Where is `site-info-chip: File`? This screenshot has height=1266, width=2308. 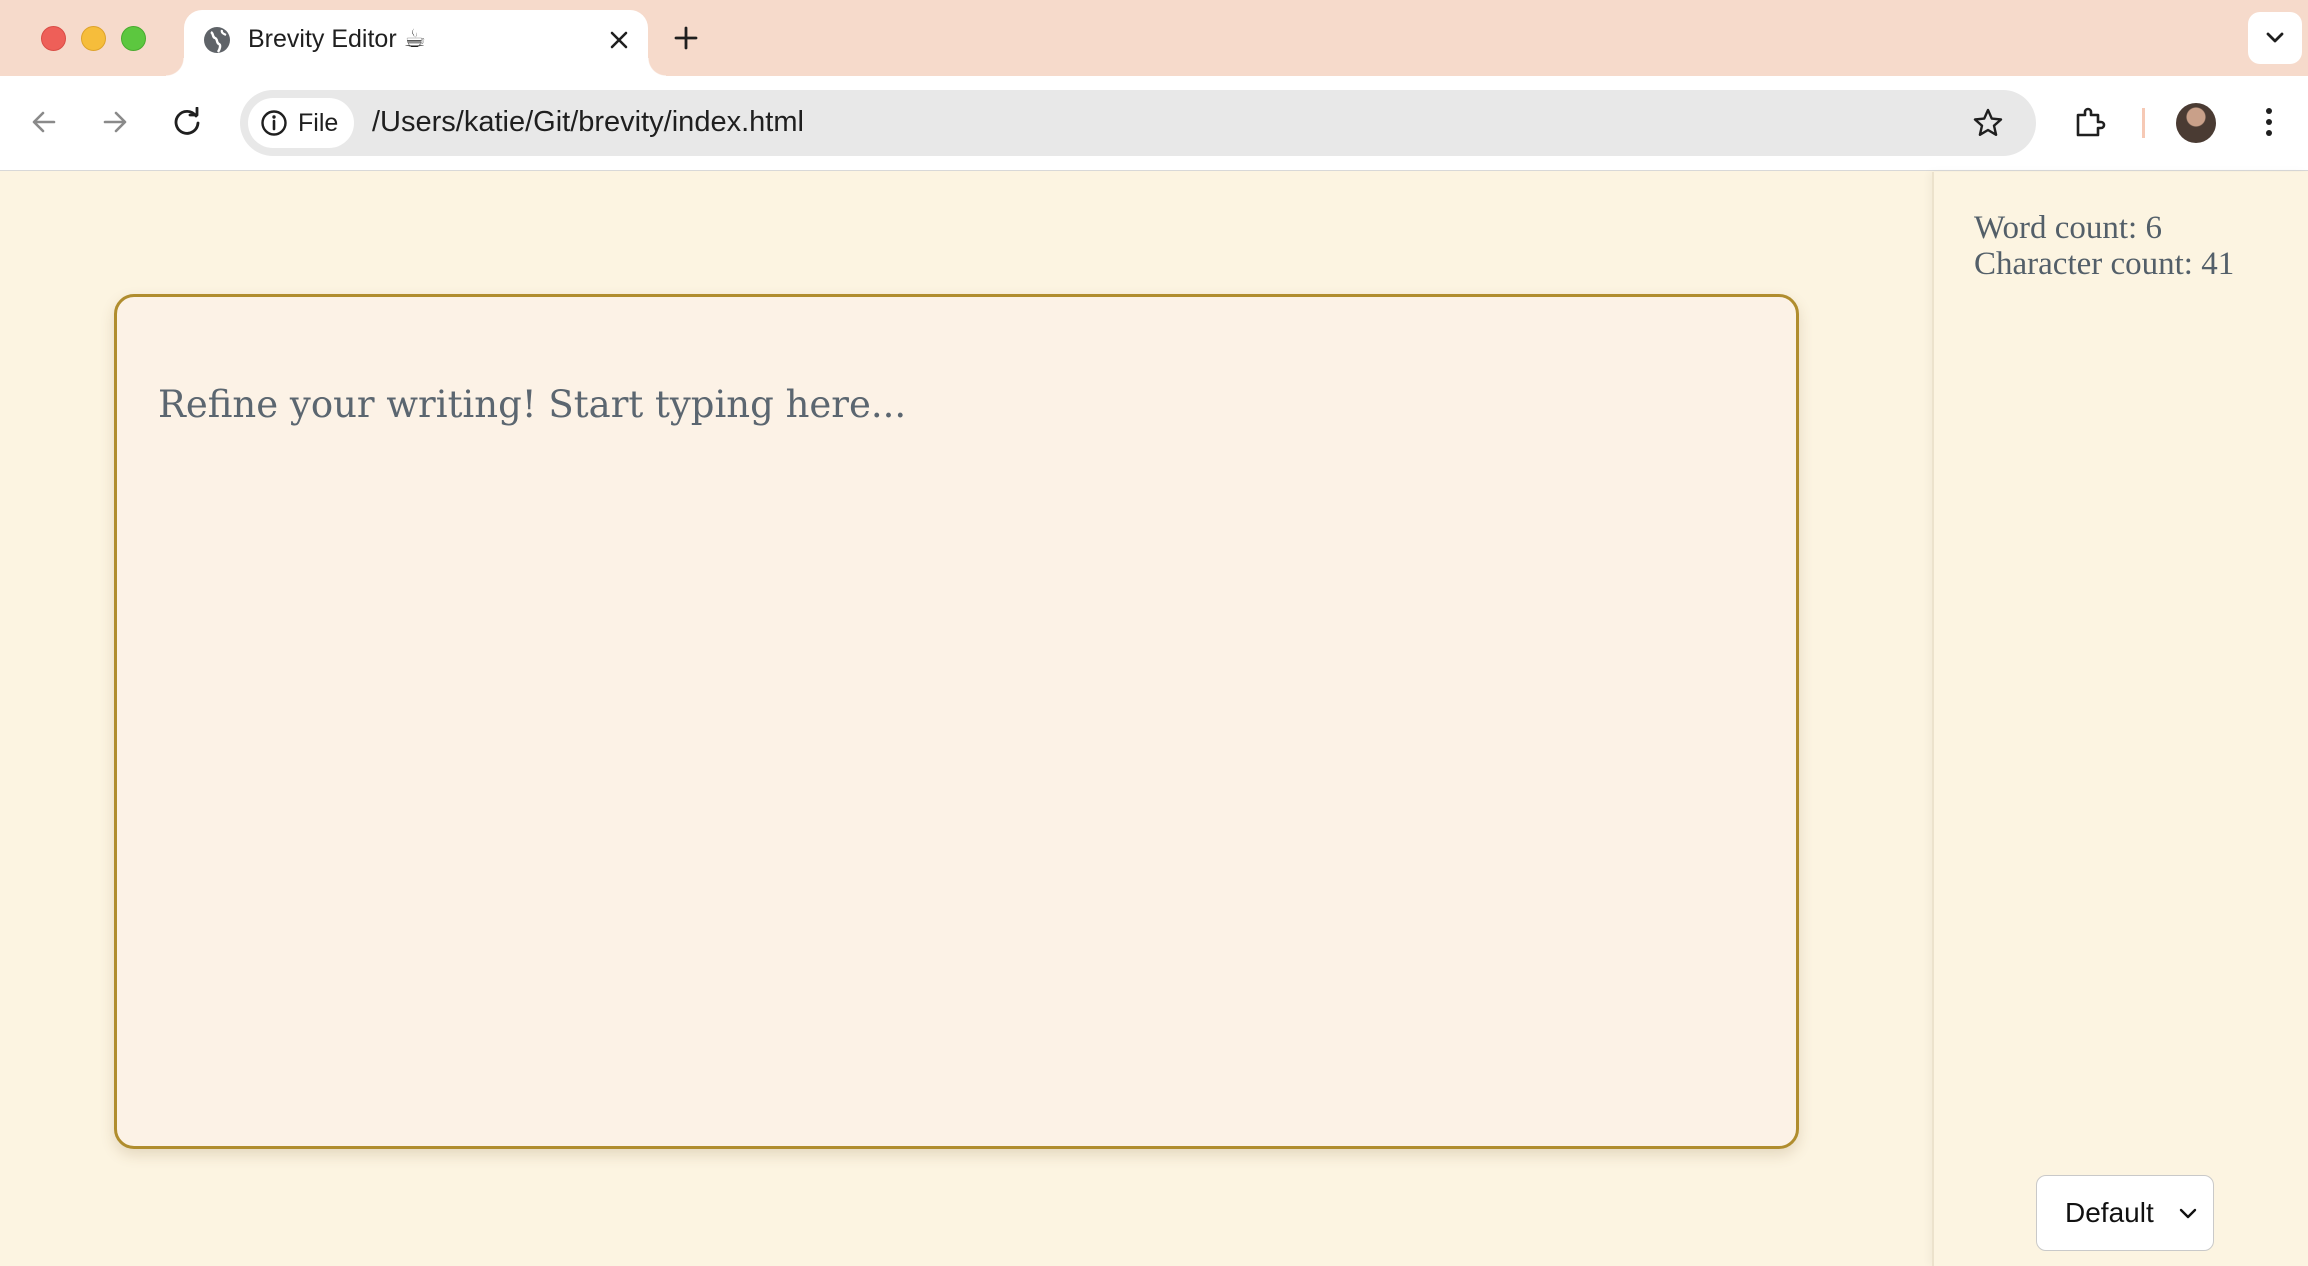
site-info-chip: File is located at coordinates (301, 123).